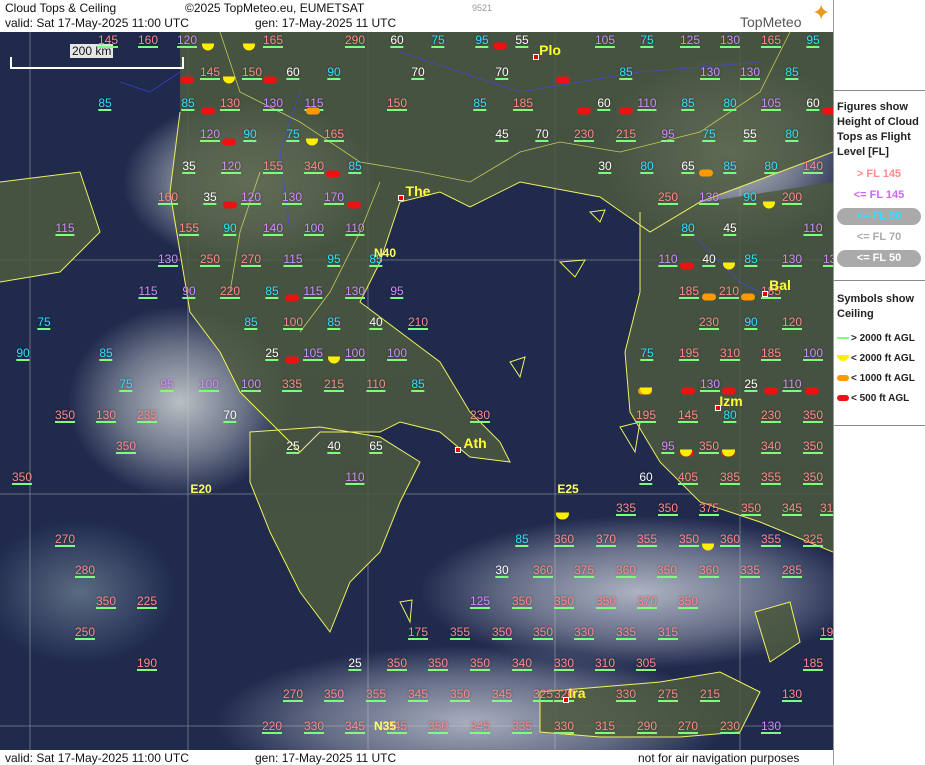 The width and height of the screenshot is (925, 765). What do you see at coordinates (606, 539) in the screenshot?
I see `cloud-top-value: 370` at bounding box center [606, 539].